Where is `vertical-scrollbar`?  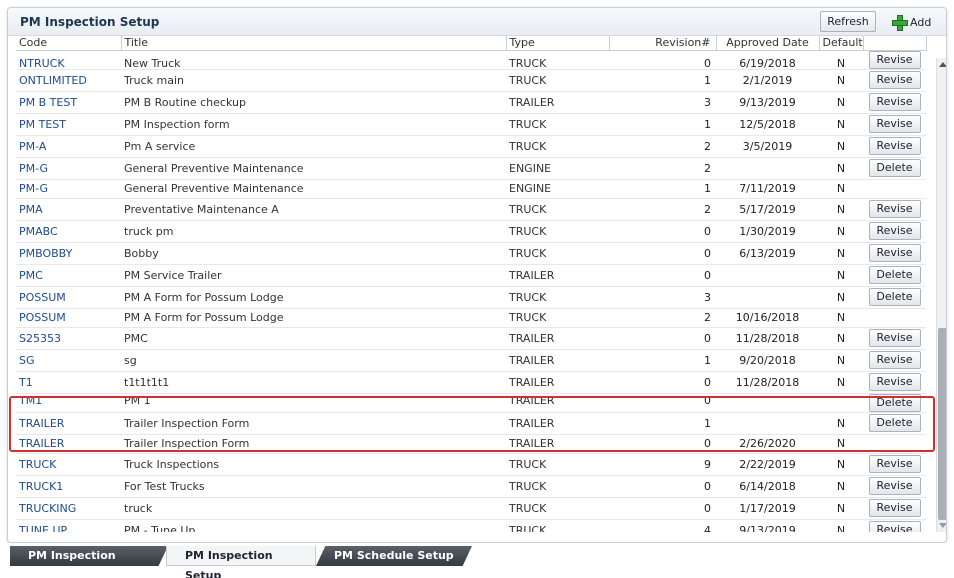
vertical-scrollbar is located at coordinates (941, 295).